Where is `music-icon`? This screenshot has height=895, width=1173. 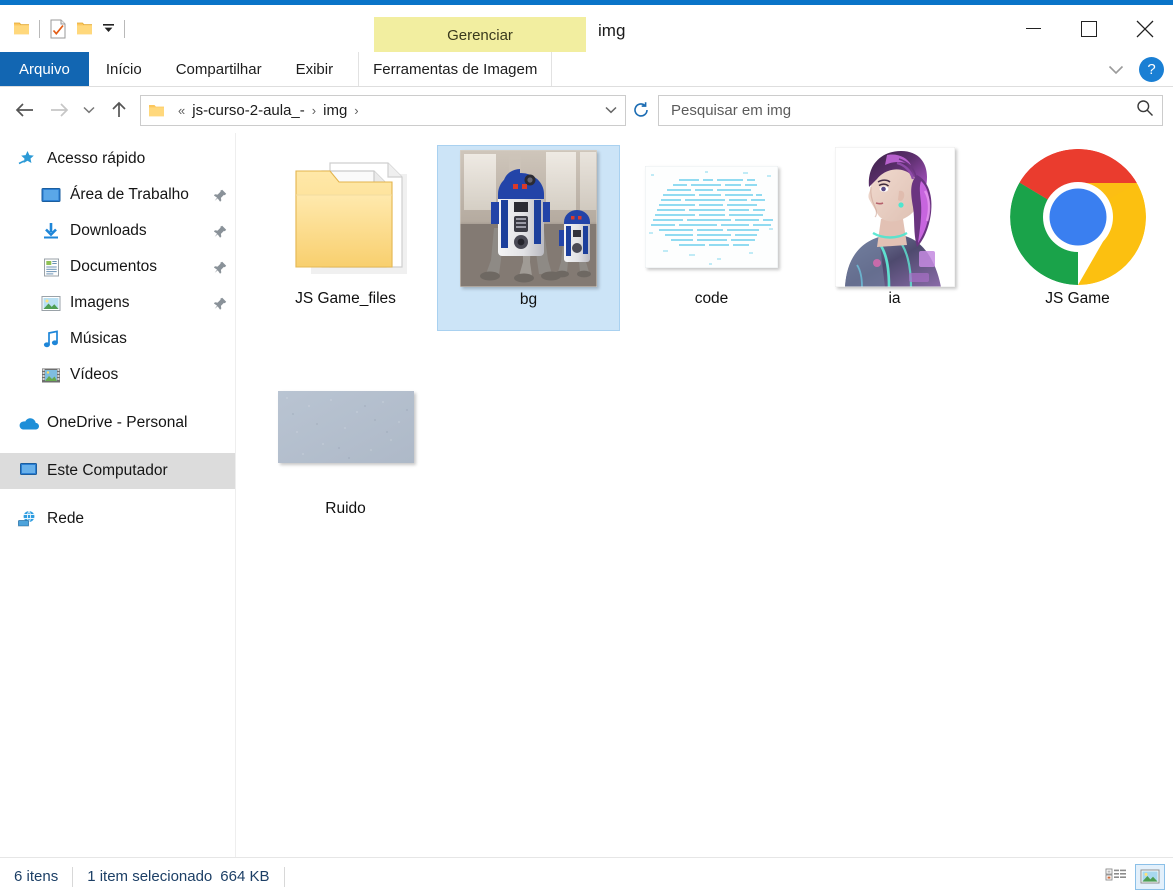
music-icon is located at coordinates (51, 339).